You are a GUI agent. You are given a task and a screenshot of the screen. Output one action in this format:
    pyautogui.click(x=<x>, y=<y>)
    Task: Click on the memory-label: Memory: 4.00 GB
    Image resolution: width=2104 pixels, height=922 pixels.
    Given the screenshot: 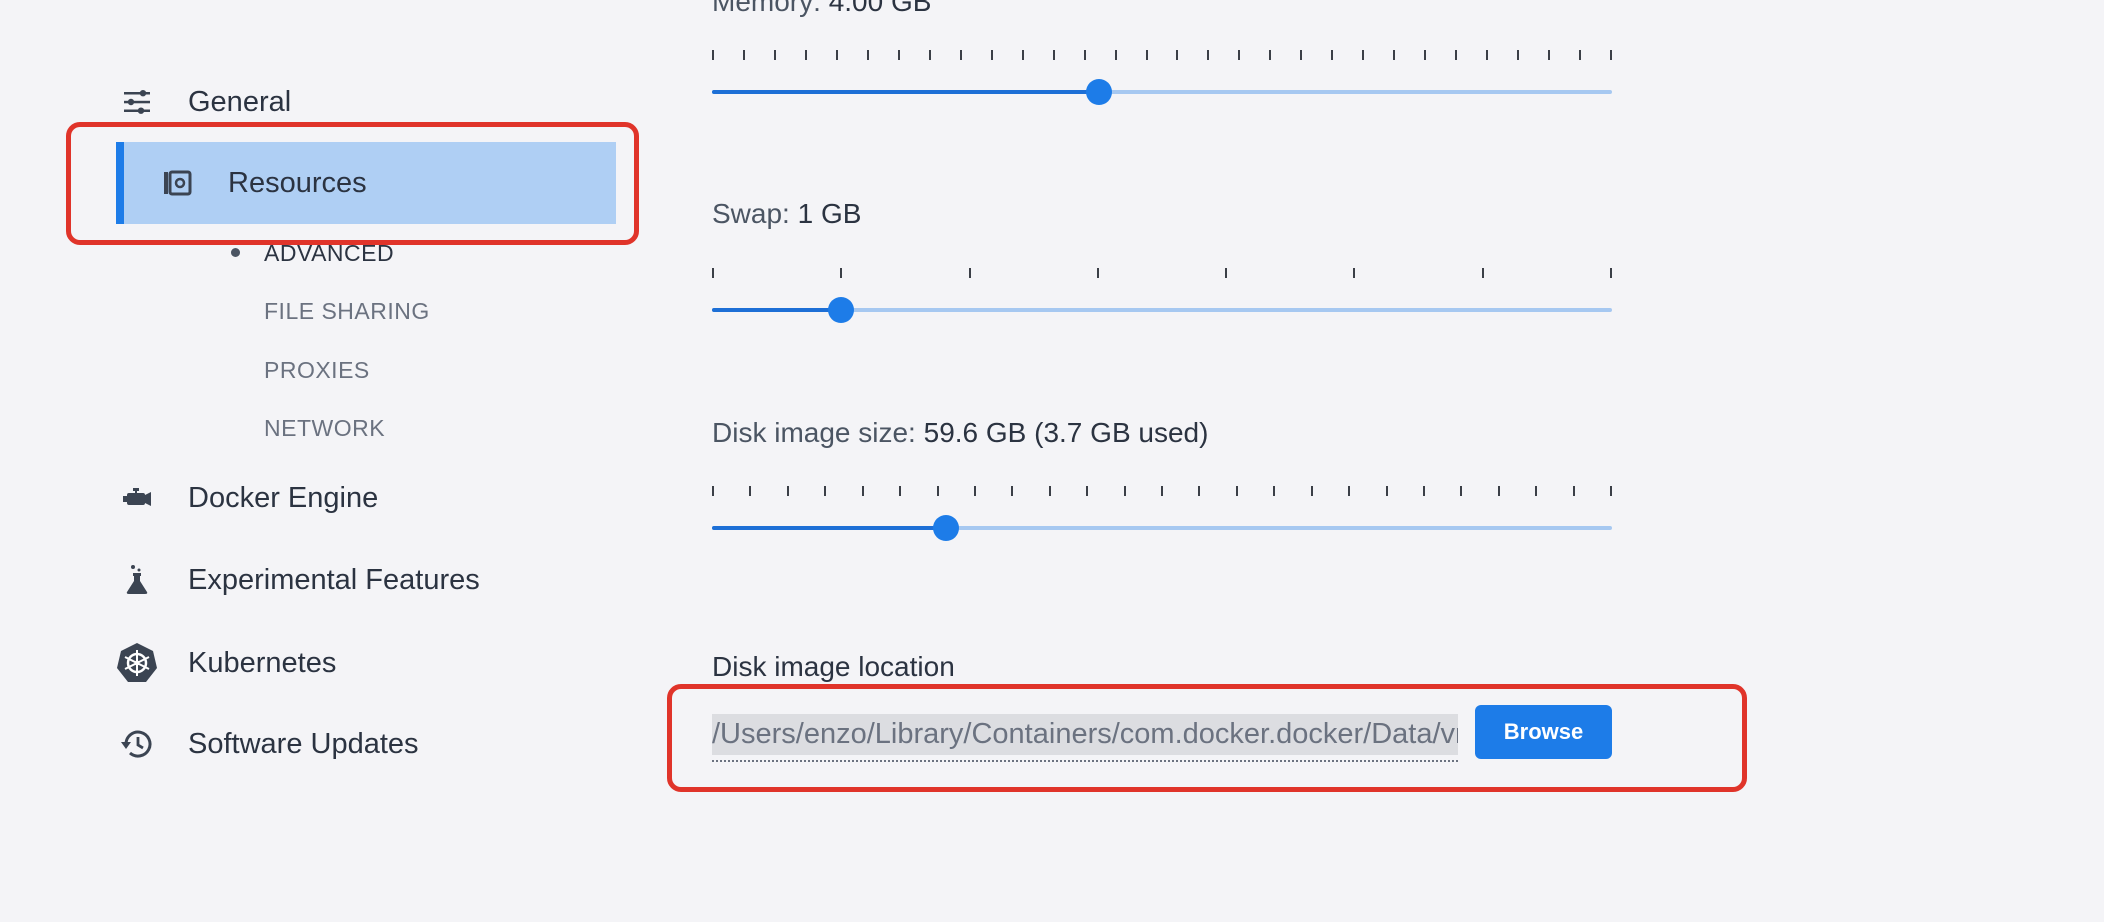 What is the action you would take?
    pyautogui.click(x=822, y=8)
    